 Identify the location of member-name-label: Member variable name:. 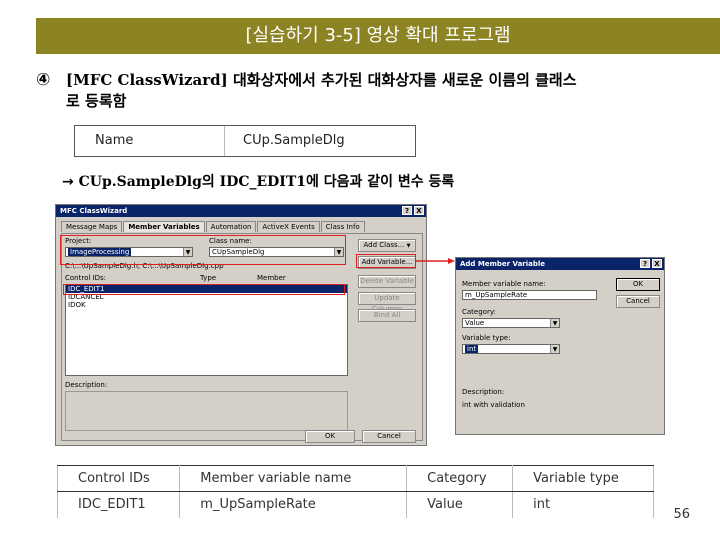
(504, 284).